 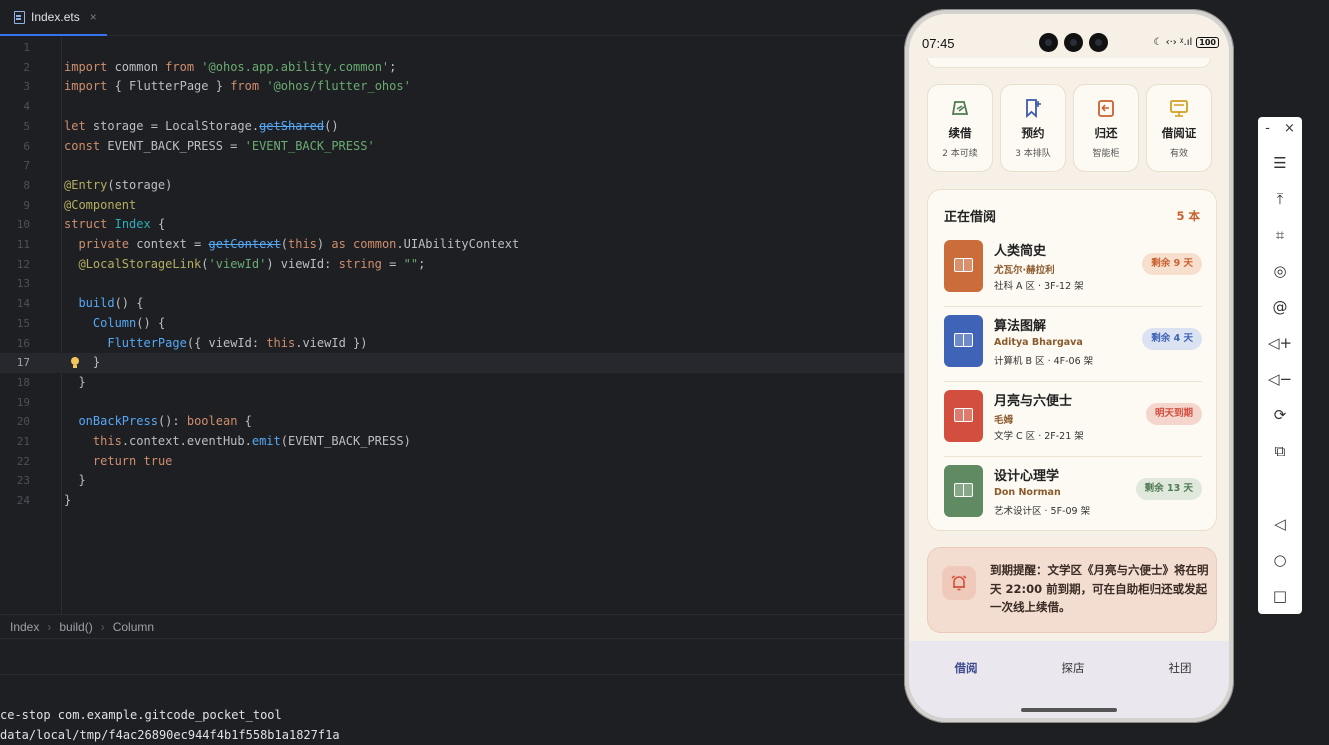 What do you see at coordinates (452, 127) in the screenshot?
I see `code-line: 5 let storage = LocalStorage.getShared()` at bounding box center [452, 127].